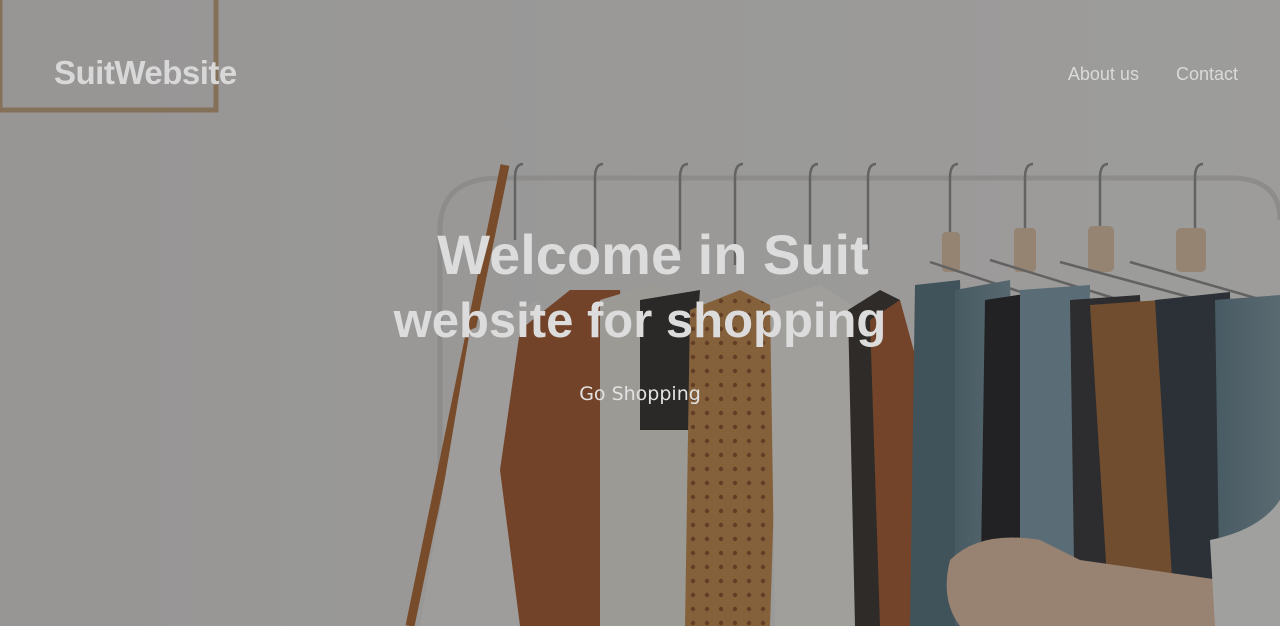  I want to click on site-logo: SuitWebsite, so click(145, 73).